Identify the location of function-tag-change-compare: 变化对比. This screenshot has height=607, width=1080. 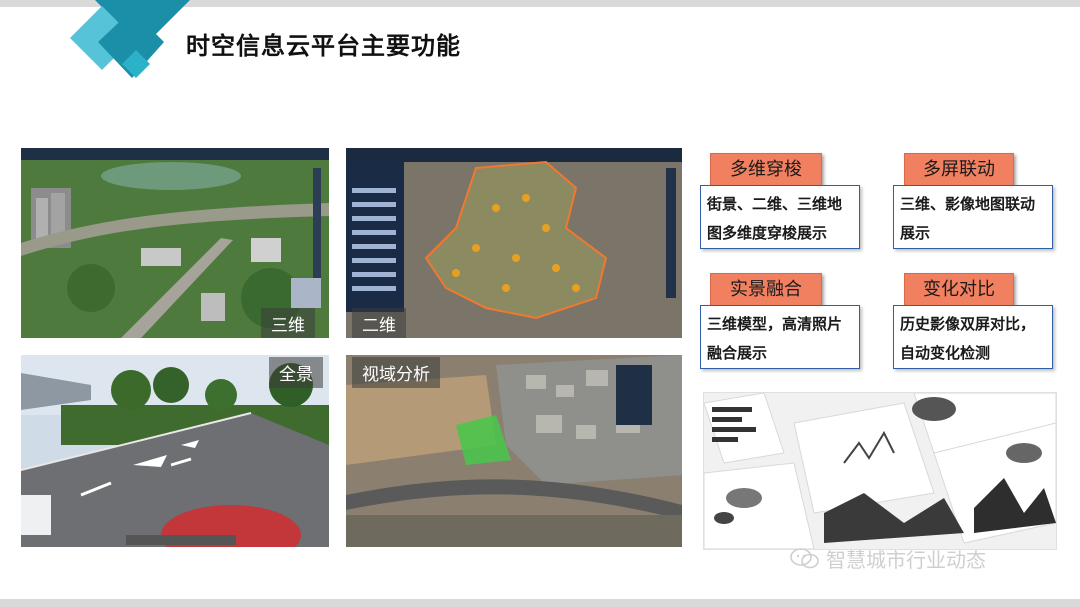
(959, 290).